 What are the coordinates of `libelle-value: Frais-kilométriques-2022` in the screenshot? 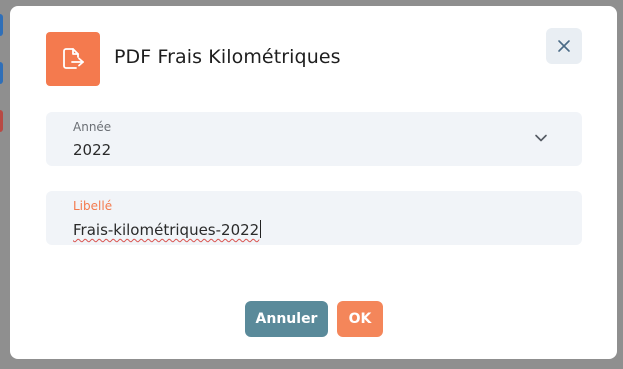 It's located at (166, 230).